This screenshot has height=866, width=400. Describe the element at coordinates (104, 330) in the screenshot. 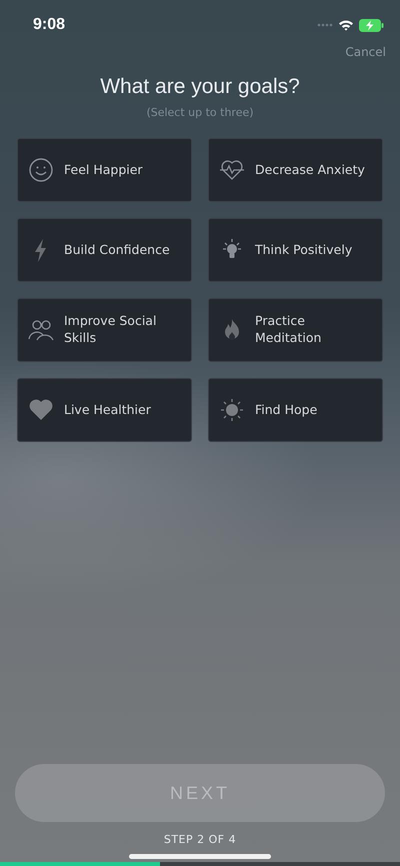

I see `goal-option: Improve Social Skills` at that location.